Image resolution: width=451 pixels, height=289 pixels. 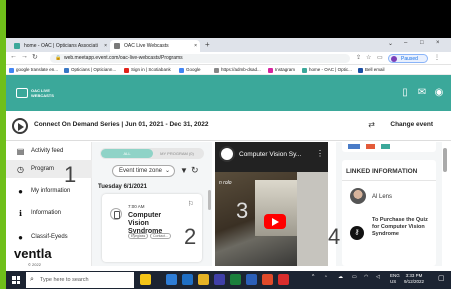 I want to click on chrome-icon, so click(x=267, y=279).